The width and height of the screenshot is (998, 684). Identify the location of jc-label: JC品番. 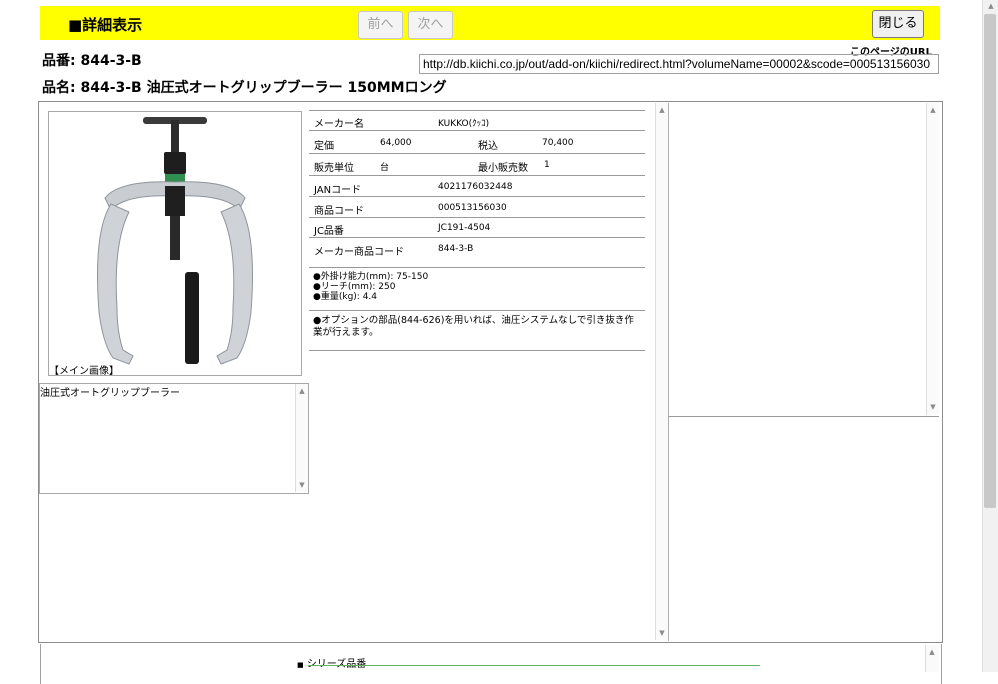
(329, 231).